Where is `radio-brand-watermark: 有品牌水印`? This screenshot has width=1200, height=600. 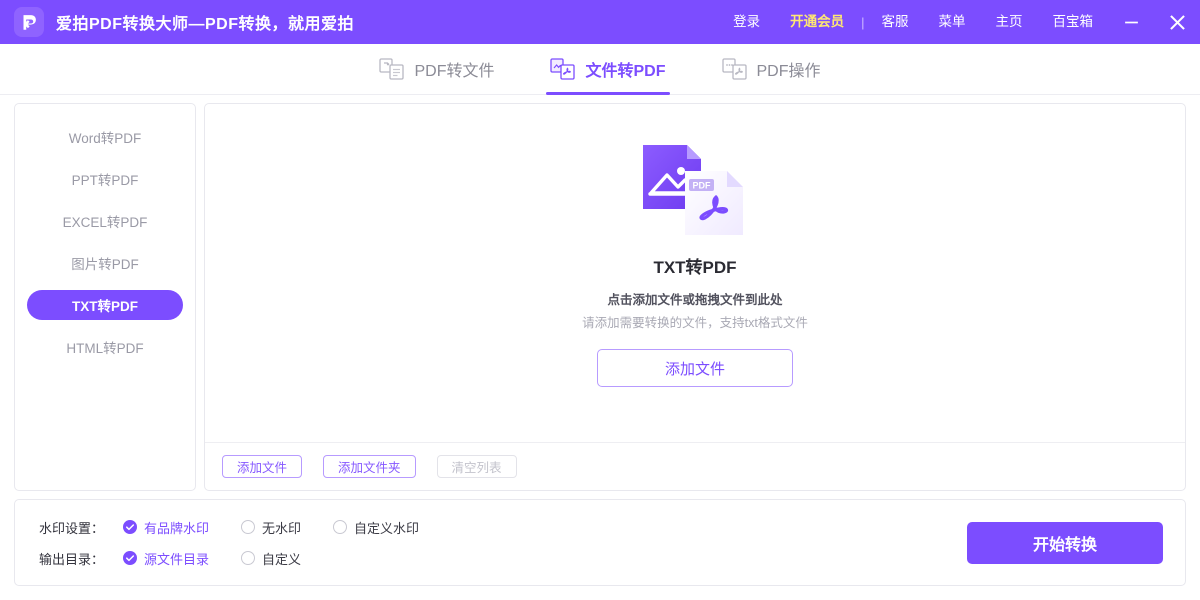 radio-brand-watermark: 有品牌水印 is located at coordinates (166, 527).